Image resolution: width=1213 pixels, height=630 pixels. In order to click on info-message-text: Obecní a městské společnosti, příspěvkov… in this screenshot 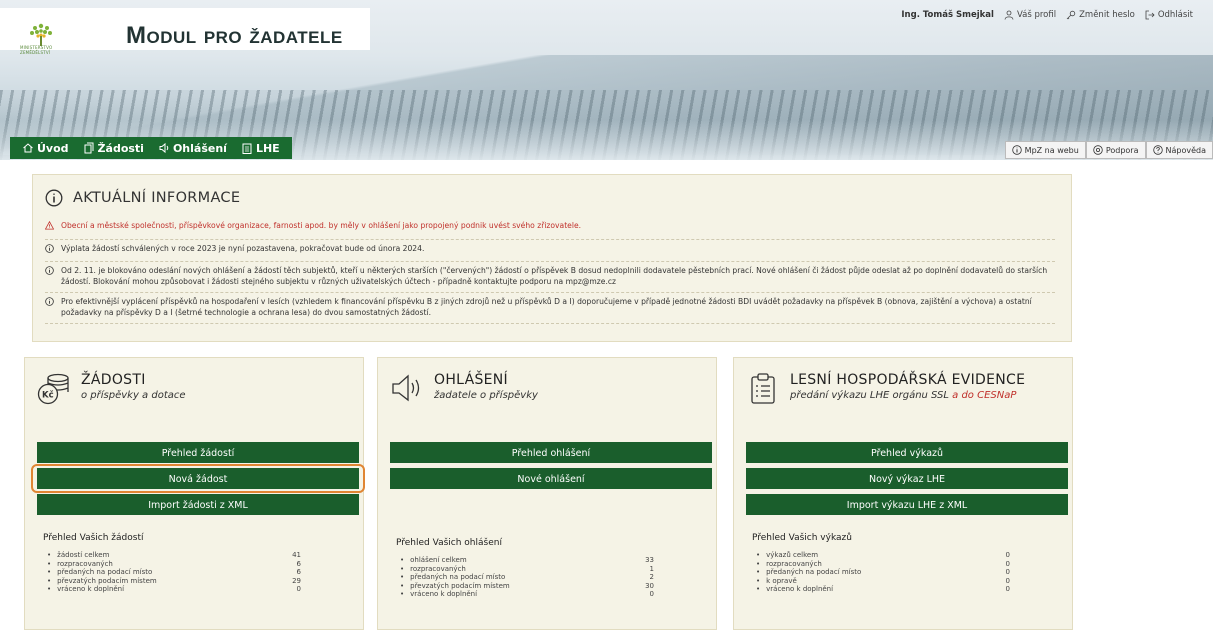, I will do `click(321, 225)`.